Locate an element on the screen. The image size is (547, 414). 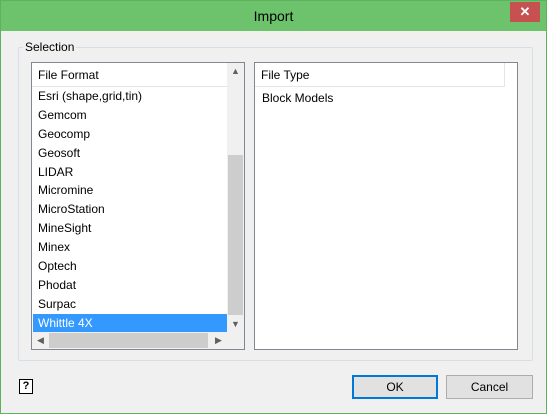
list-item: MineSight is located at coordinates (130, 228).